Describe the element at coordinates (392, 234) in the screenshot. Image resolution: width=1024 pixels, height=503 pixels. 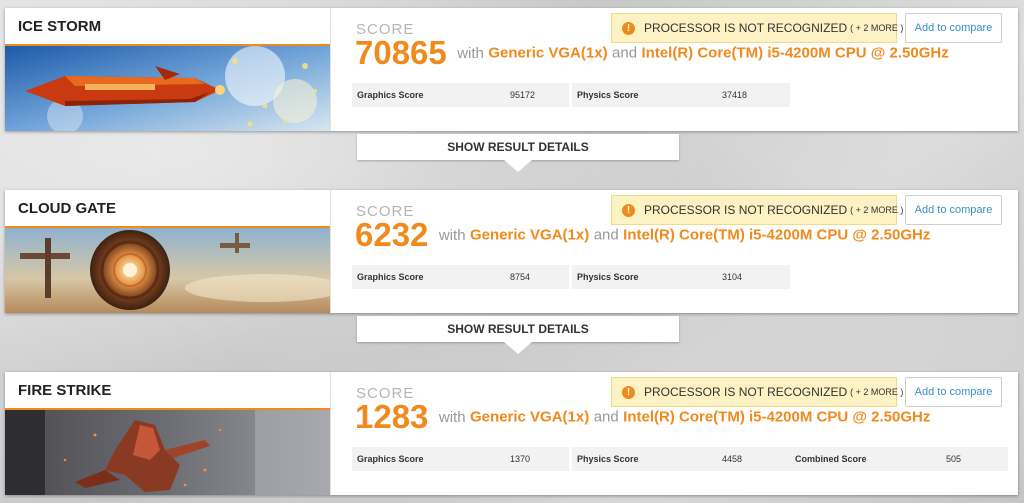
I see `score-value: 6232` at that location.